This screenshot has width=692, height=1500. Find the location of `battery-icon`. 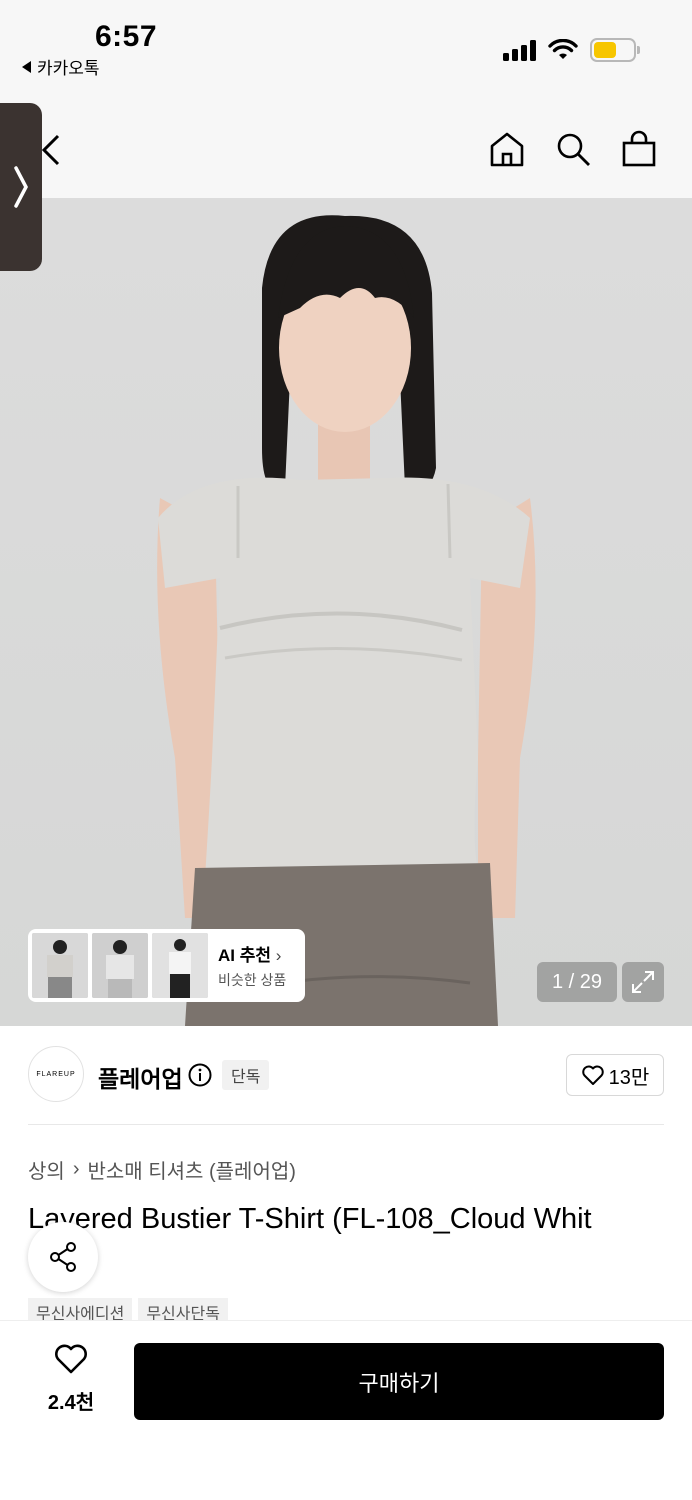

battery-icon is located at coordinates (615, 50).